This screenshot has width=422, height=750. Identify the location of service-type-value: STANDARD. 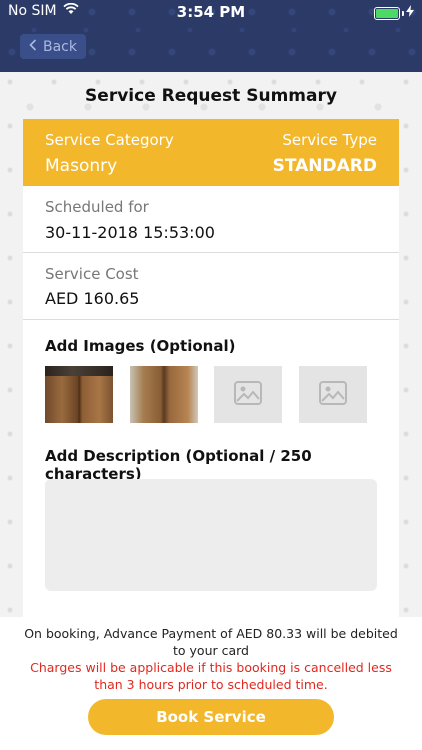
(324, 166).